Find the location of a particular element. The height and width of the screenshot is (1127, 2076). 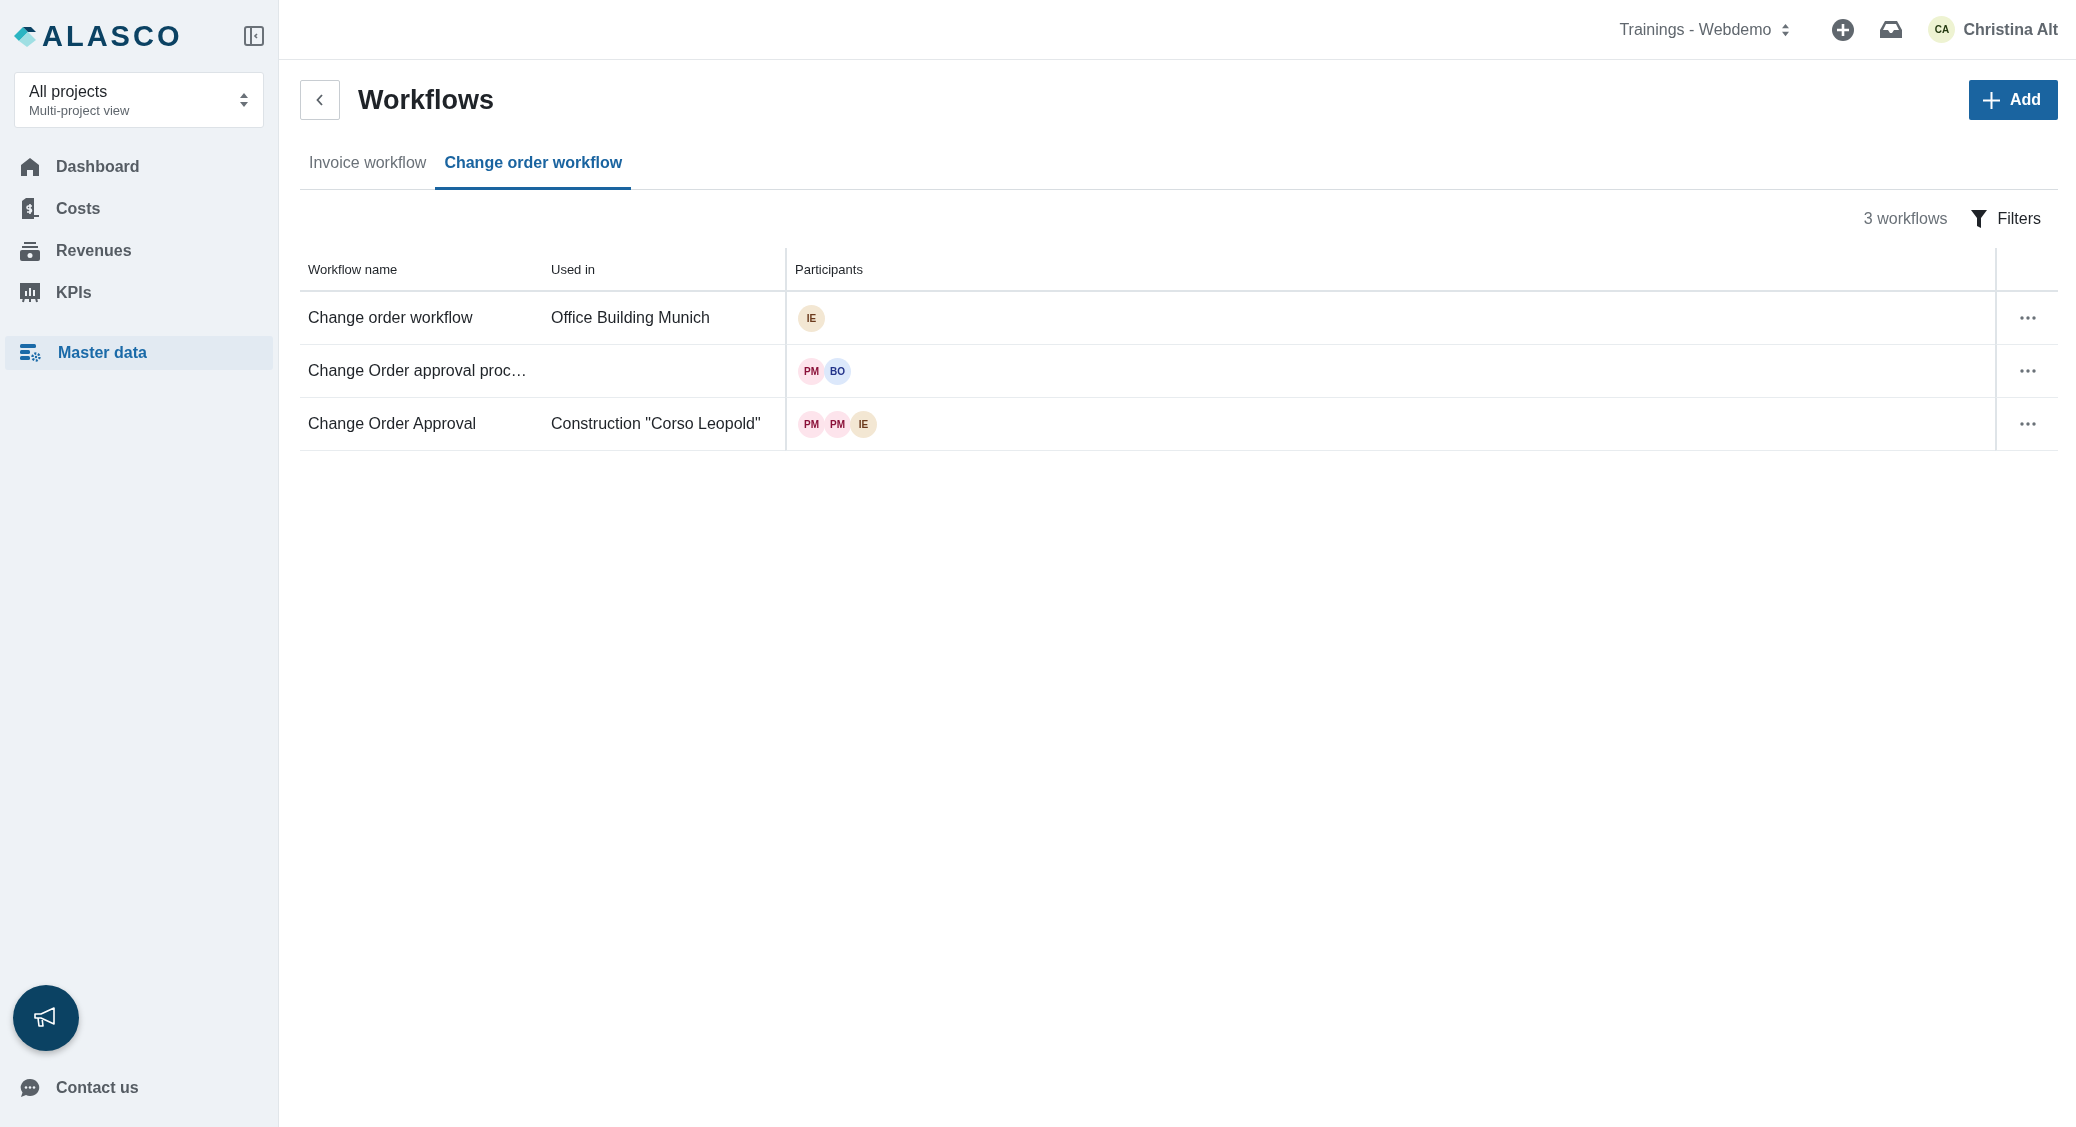

workspace-selector: Trainings - Webdemo is located at coordinates (1705, 29).